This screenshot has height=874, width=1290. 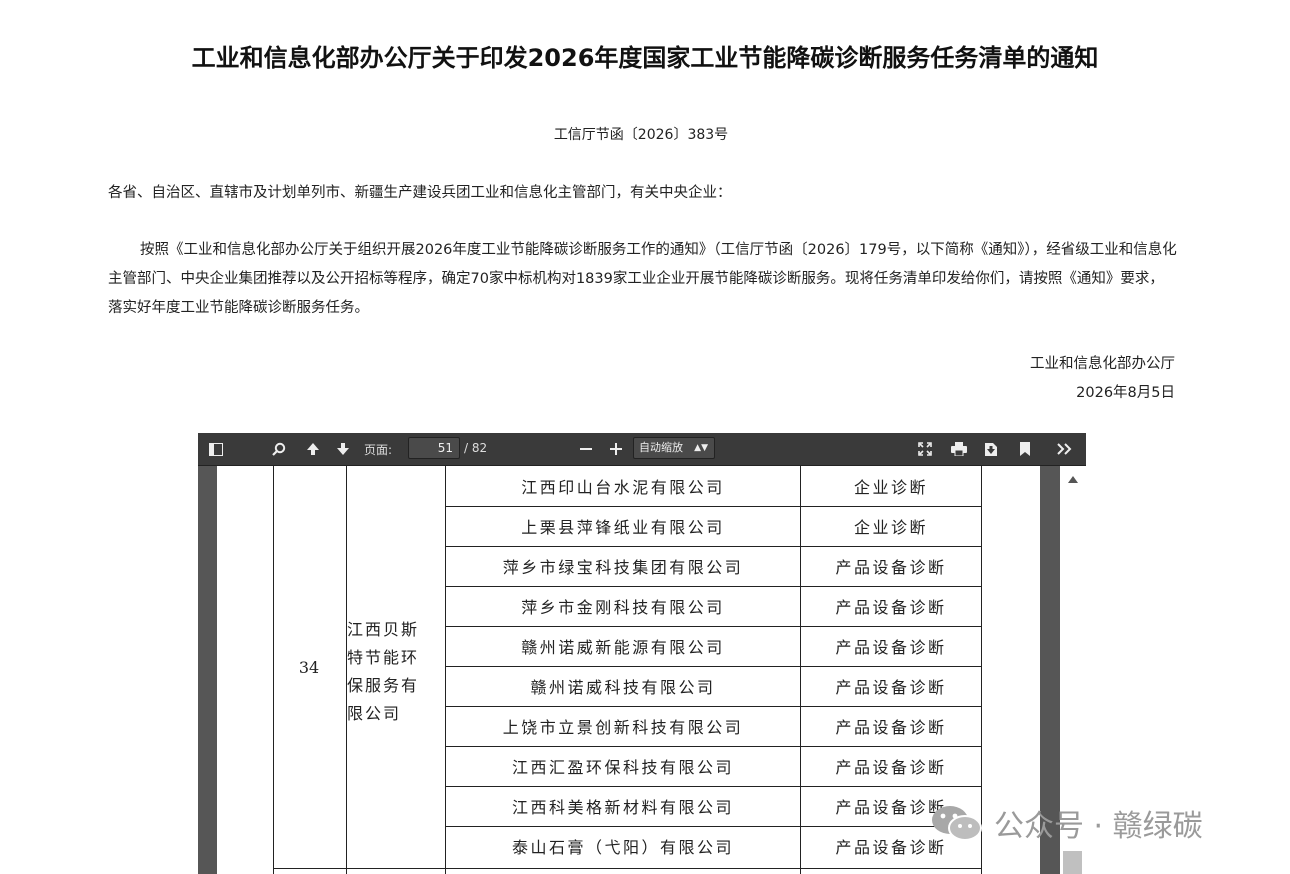 I want to click on next-page-icon, so click(x=343, y=449).